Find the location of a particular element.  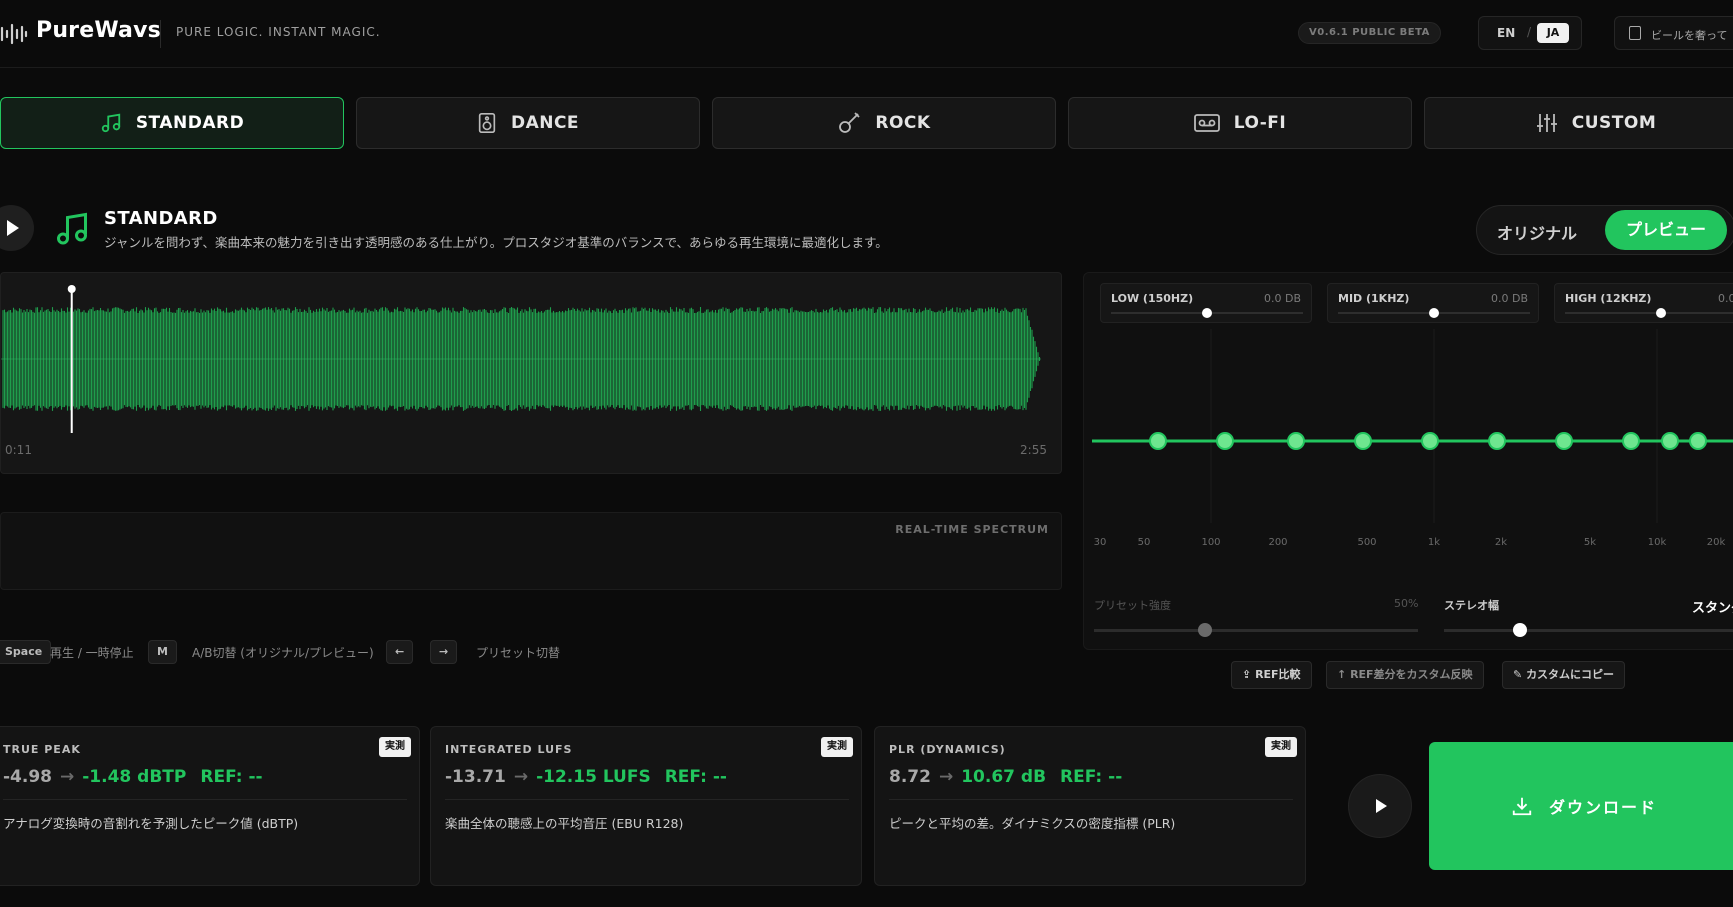

stereo-width-value: スタンダード is located at coordinates (1712, 608).